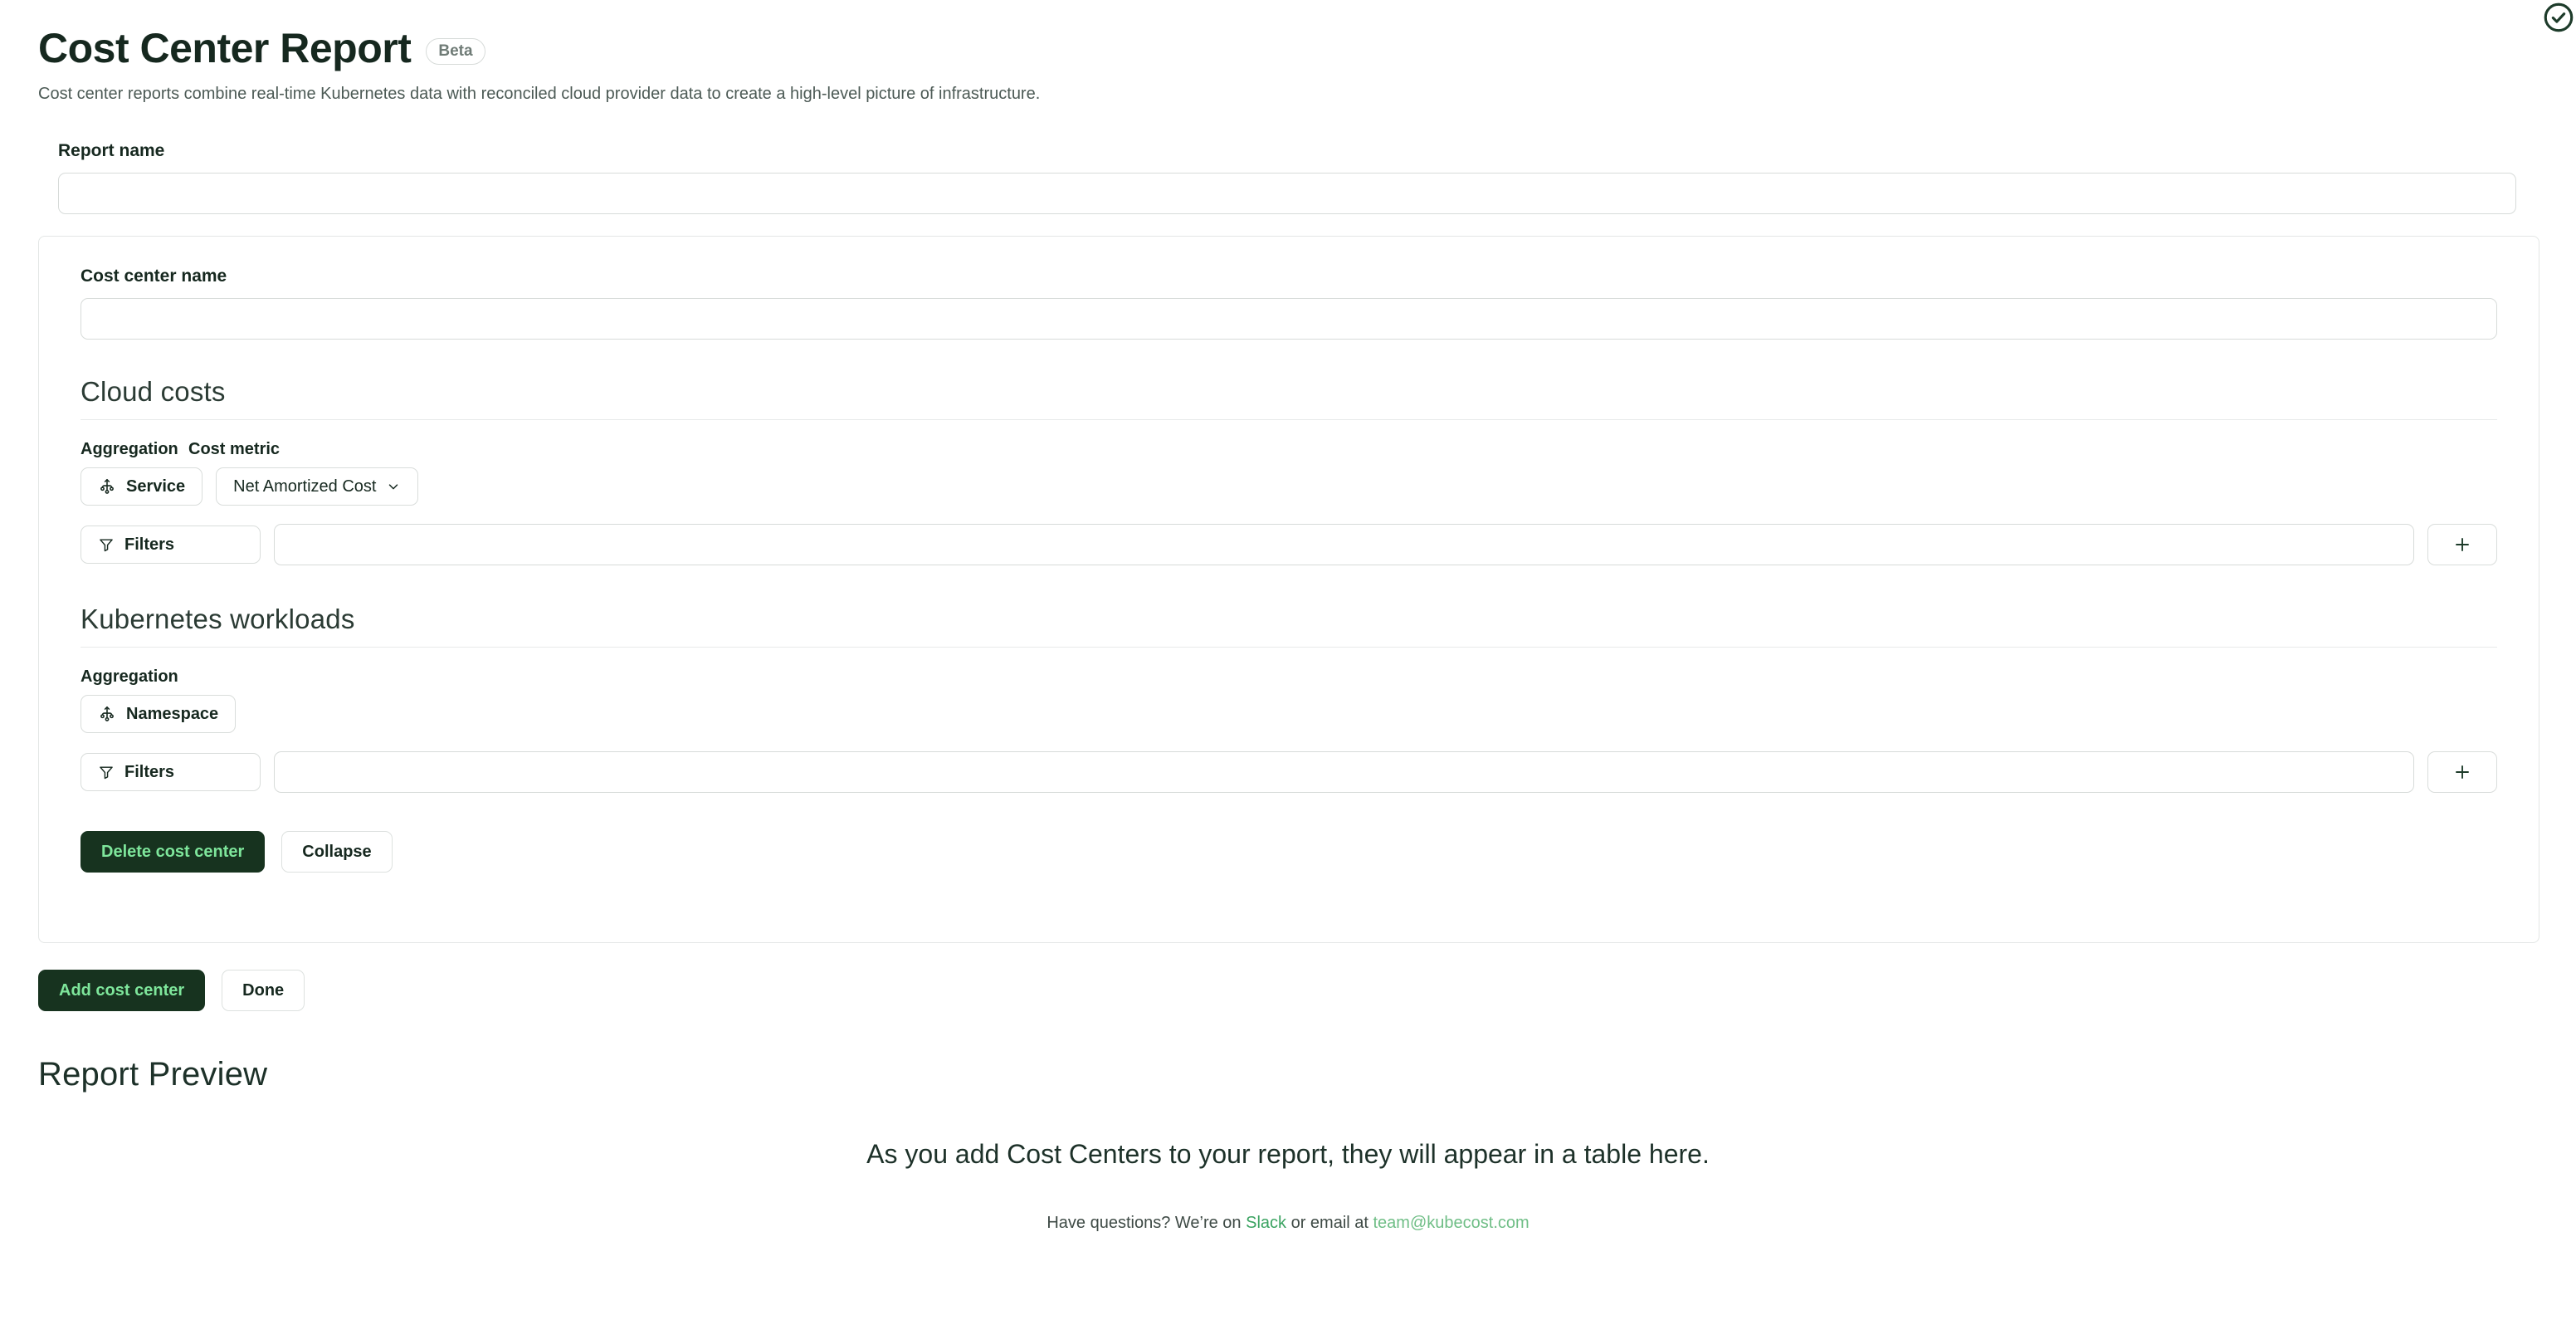 The height and width of the screenshot is (1320, 2576). I want to click on cloud-costs-filters-input, so click(1344, 544).